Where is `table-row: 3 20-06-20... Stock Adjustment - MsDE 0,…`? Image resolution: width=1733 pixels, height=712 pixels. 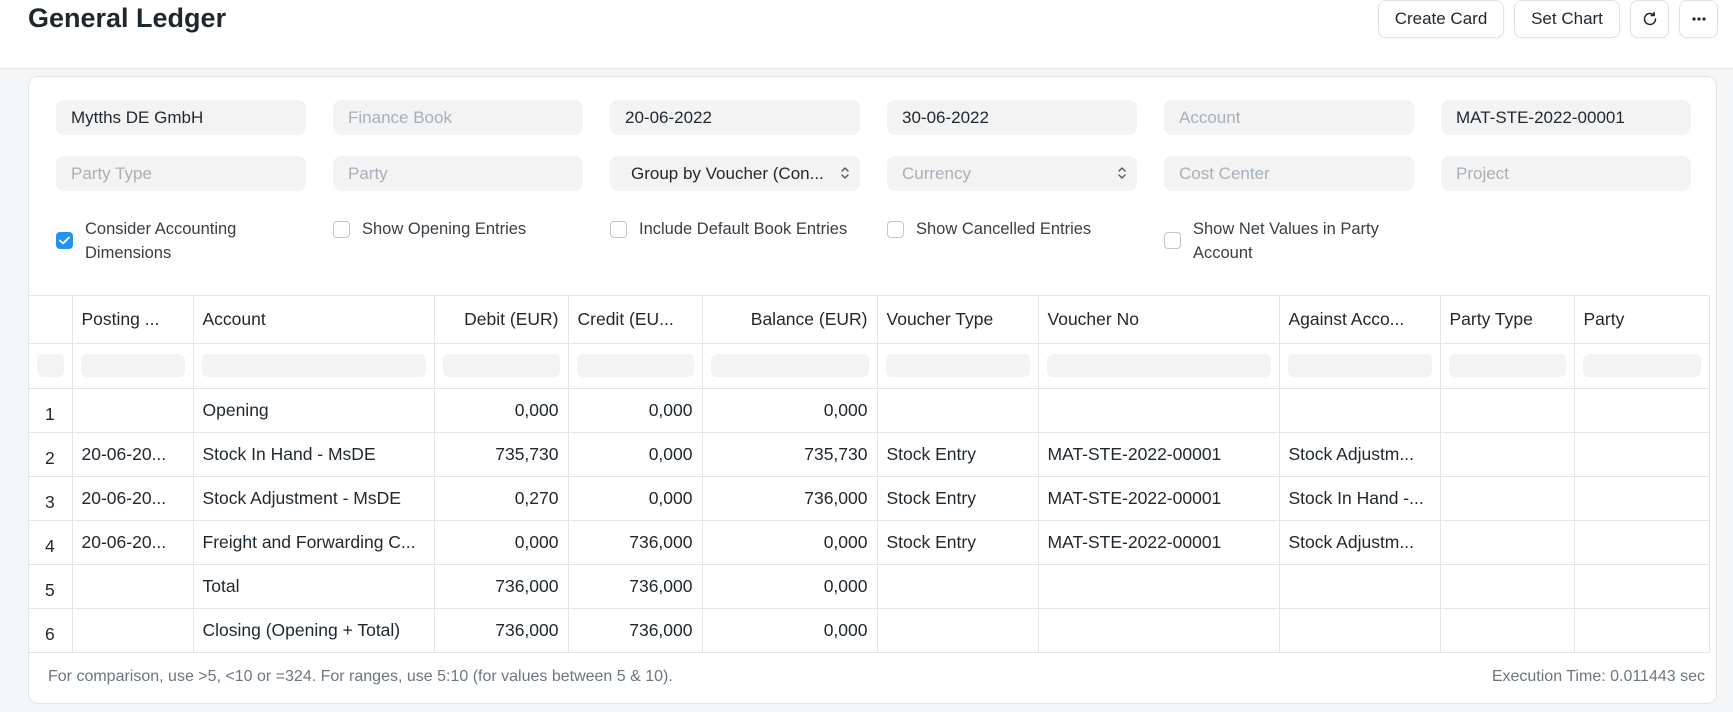 table-row: 3 20-06-20... Stock Adjustment - MsDE 0,… is located at coordinates (869, 498).